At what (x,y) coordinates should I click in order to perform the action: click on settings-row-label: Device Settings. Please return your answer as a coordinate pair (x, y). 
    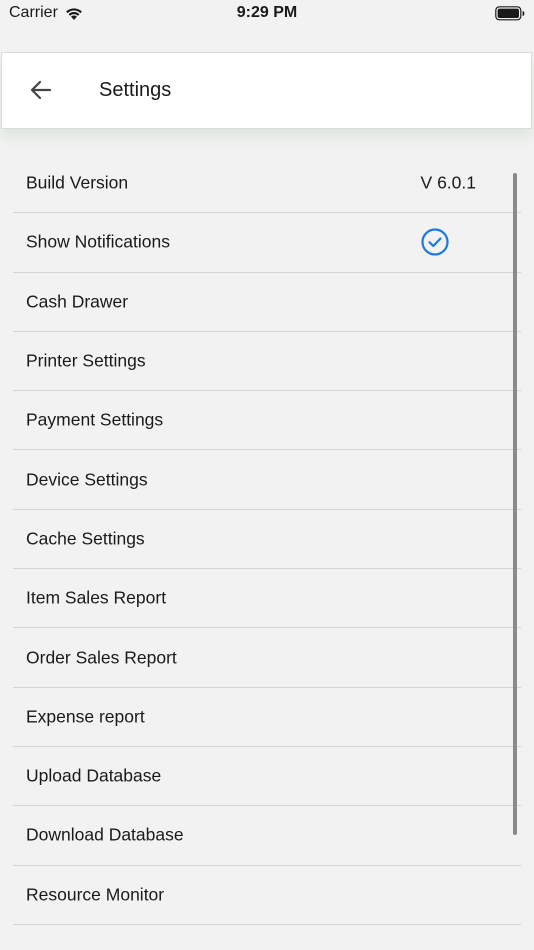
    Looking at the image, I should click on (87, 479).